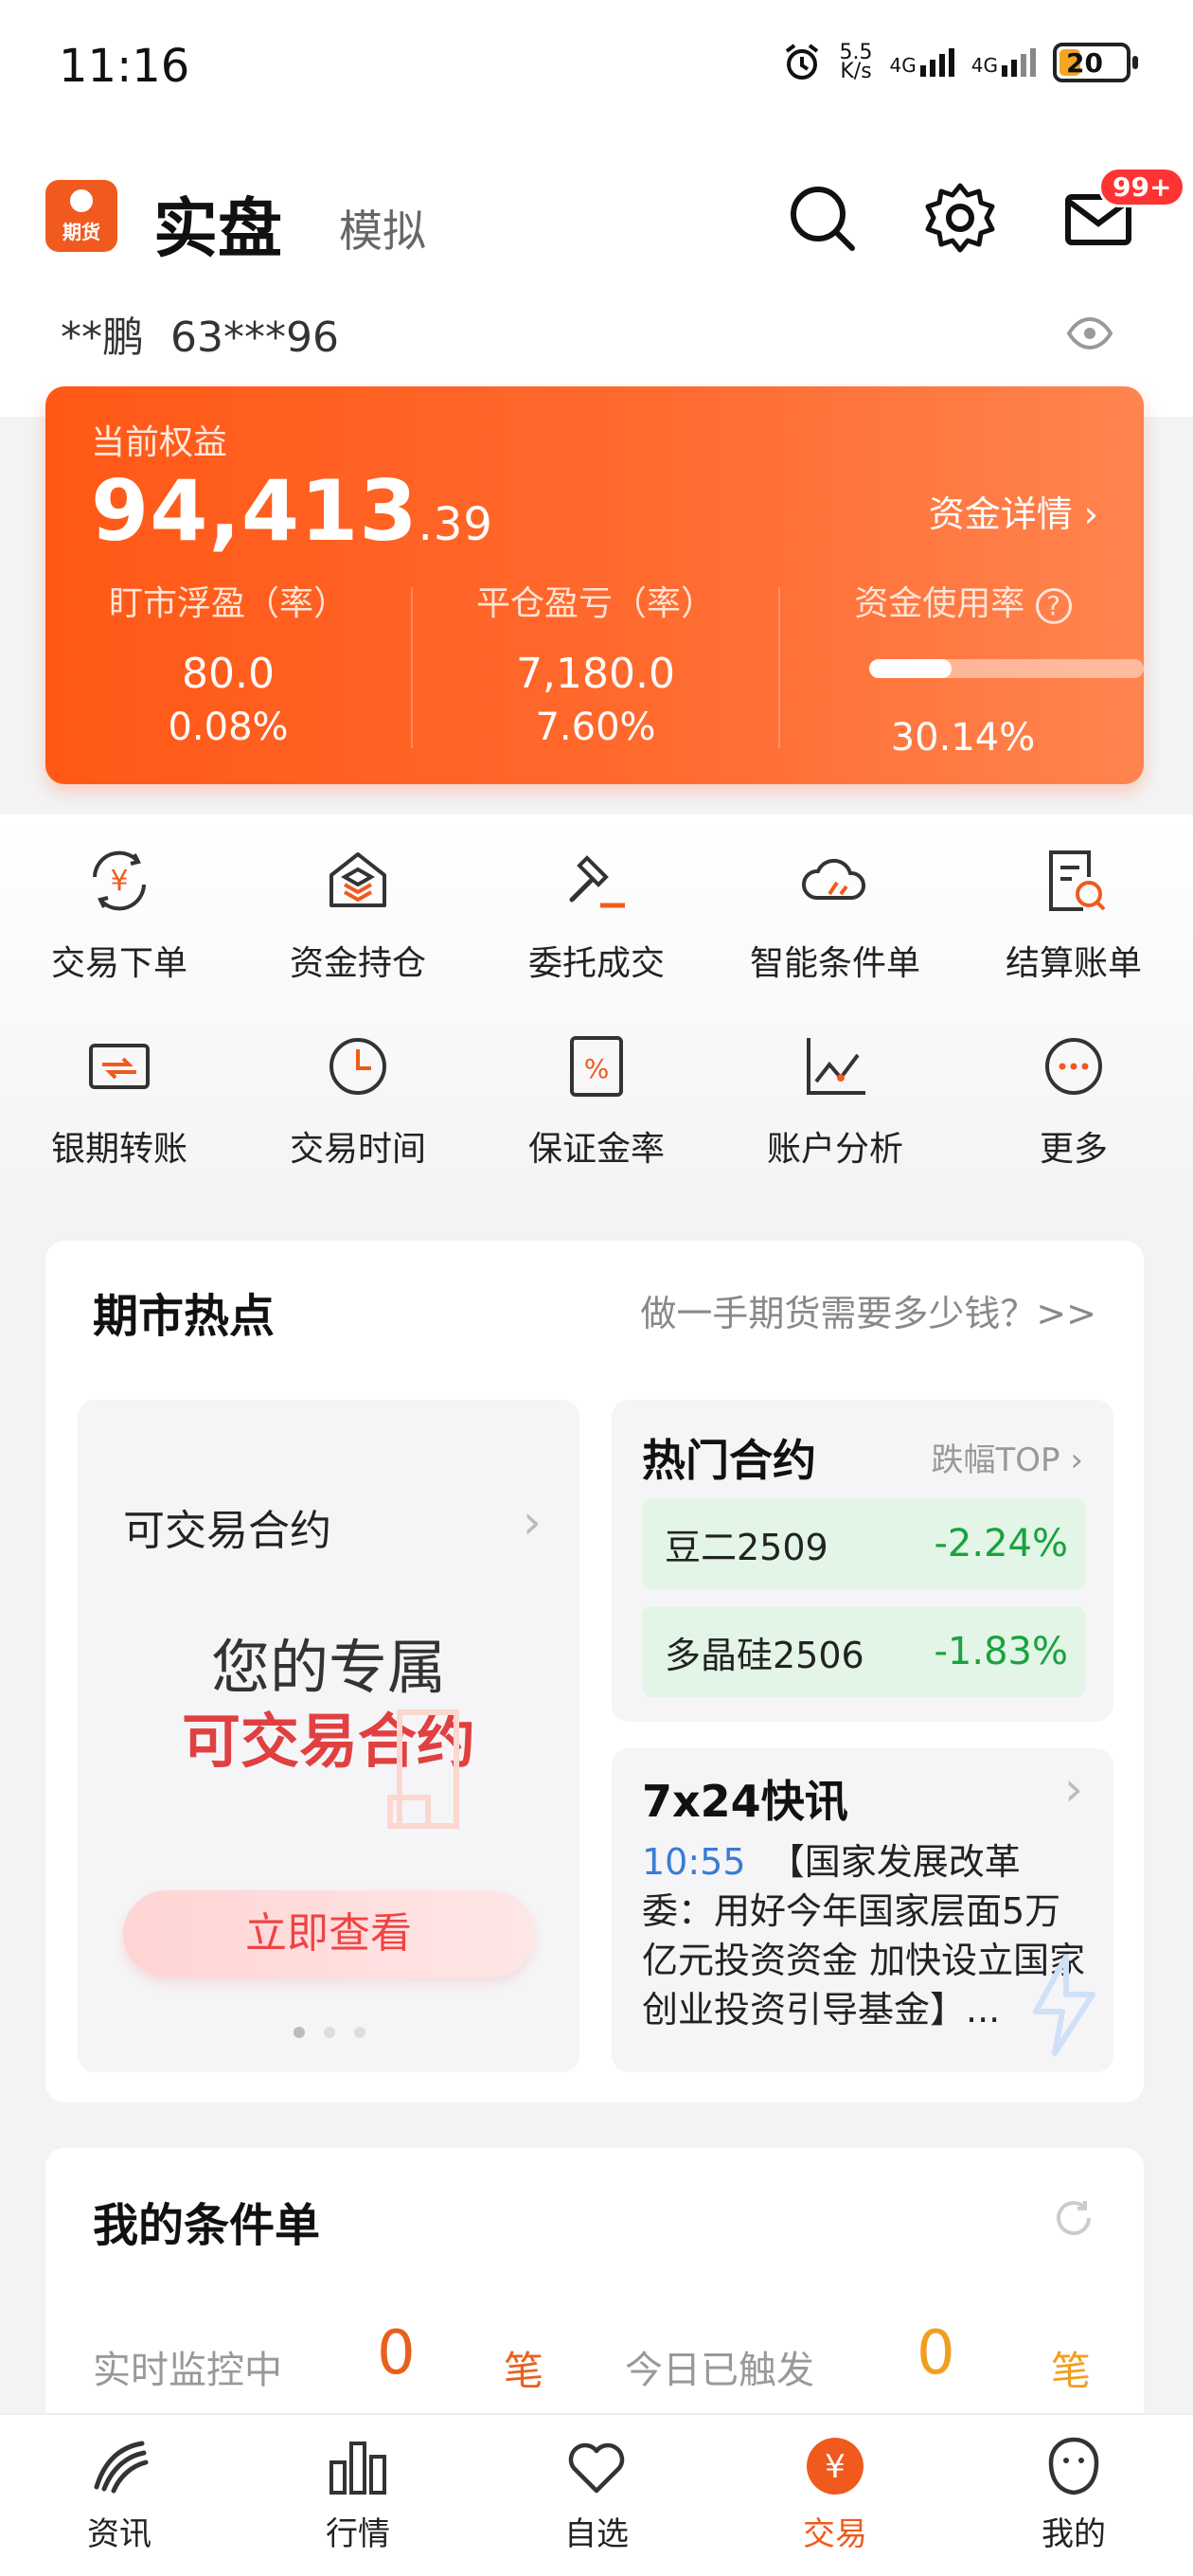 Image resolution: width=1193 pixels, height=2576 pixels. I want to click on alarm-icon, so click(801, 62).